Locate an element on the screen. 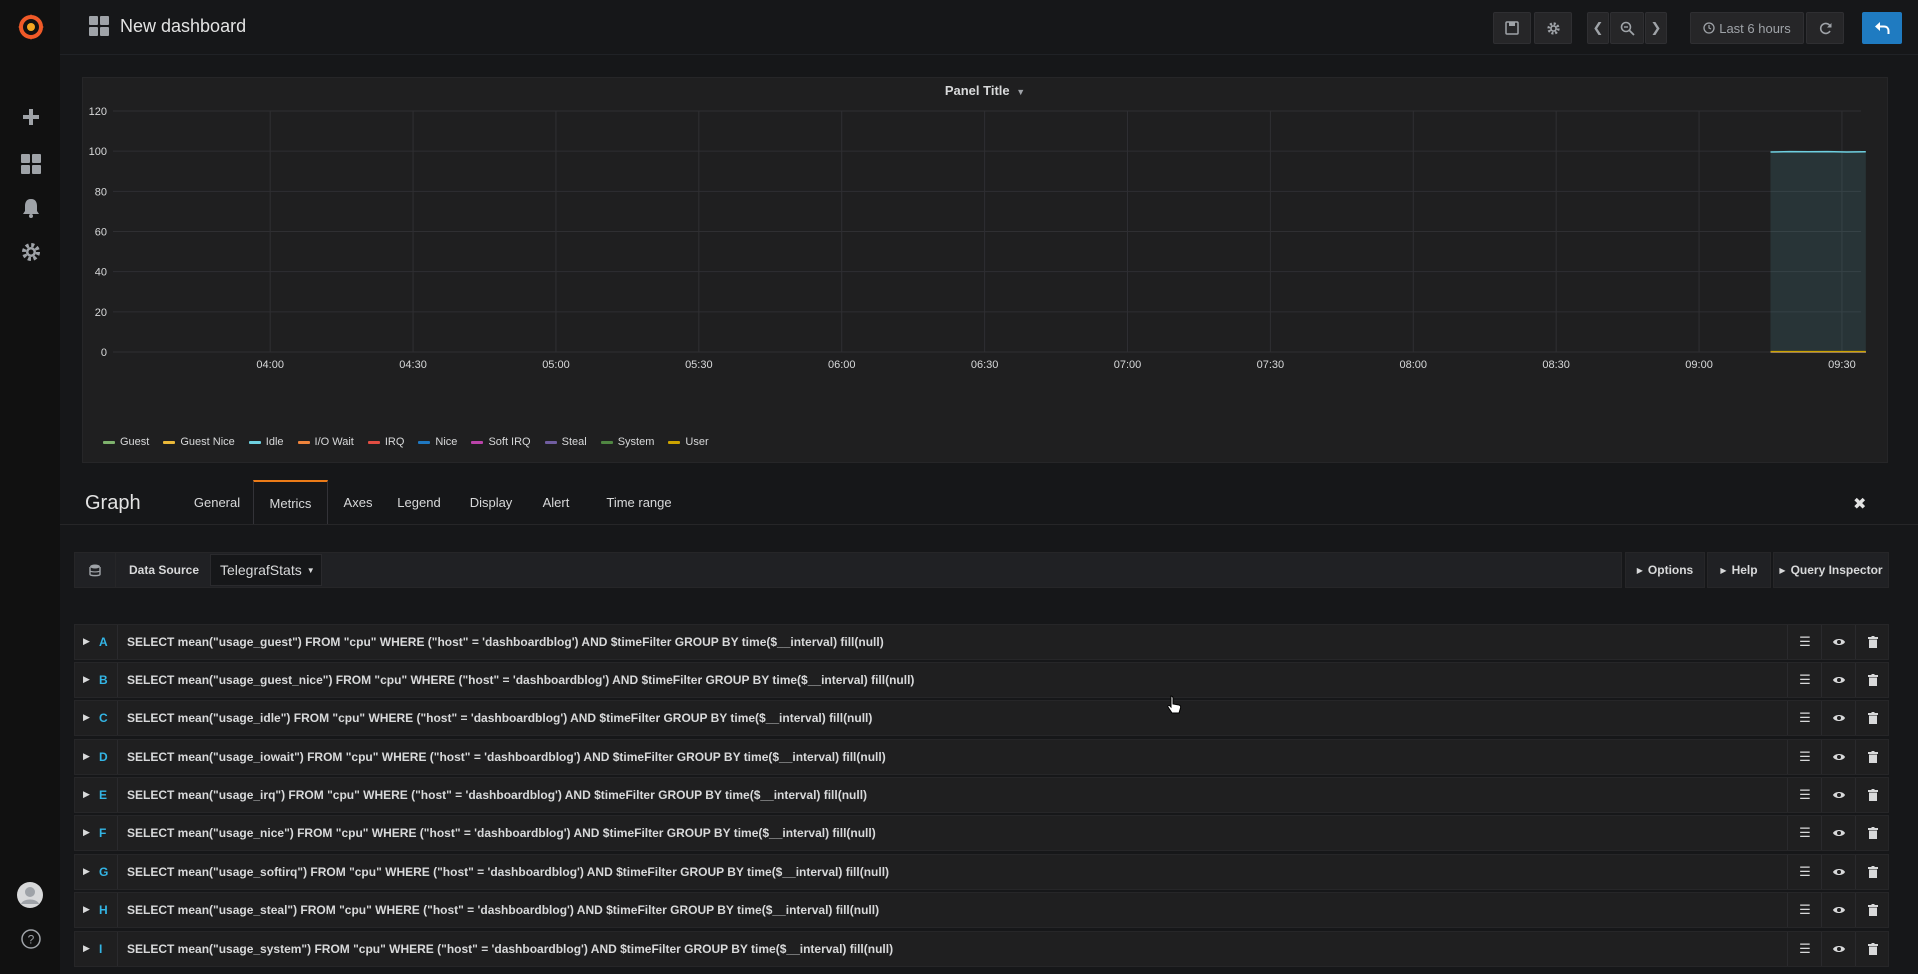  query-letter: G is located at coordinates (103, 872).